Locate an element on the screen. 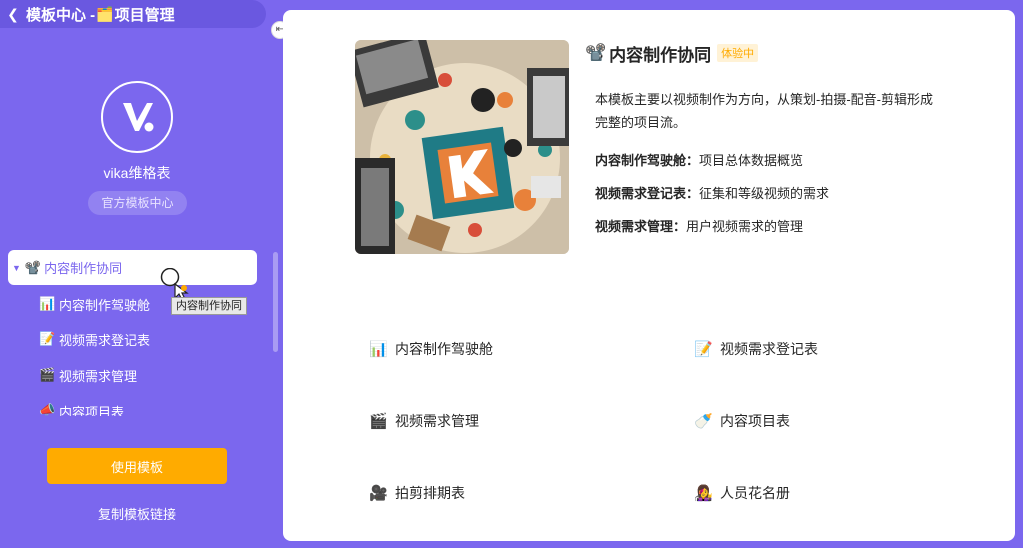 This screenshot has height=548, width=1023. table-link-label: 视频需求登记表 is located at coordinates (769, 349).